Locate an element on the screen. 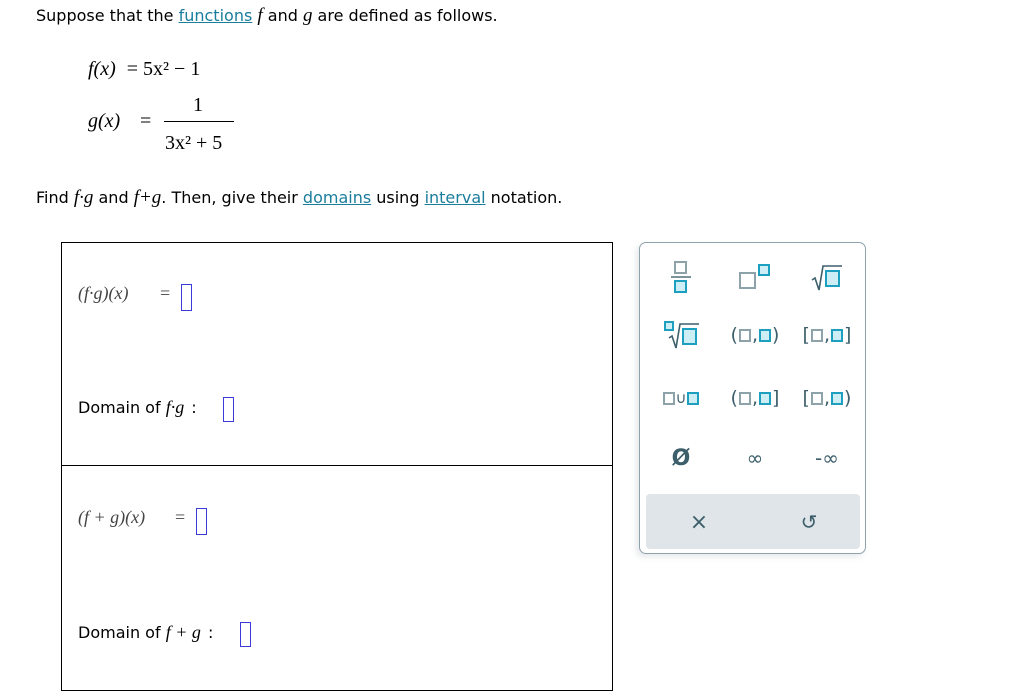 The image size is (1012, 698). instruction-fplusg: f+g is located at coordinates (147, 197).